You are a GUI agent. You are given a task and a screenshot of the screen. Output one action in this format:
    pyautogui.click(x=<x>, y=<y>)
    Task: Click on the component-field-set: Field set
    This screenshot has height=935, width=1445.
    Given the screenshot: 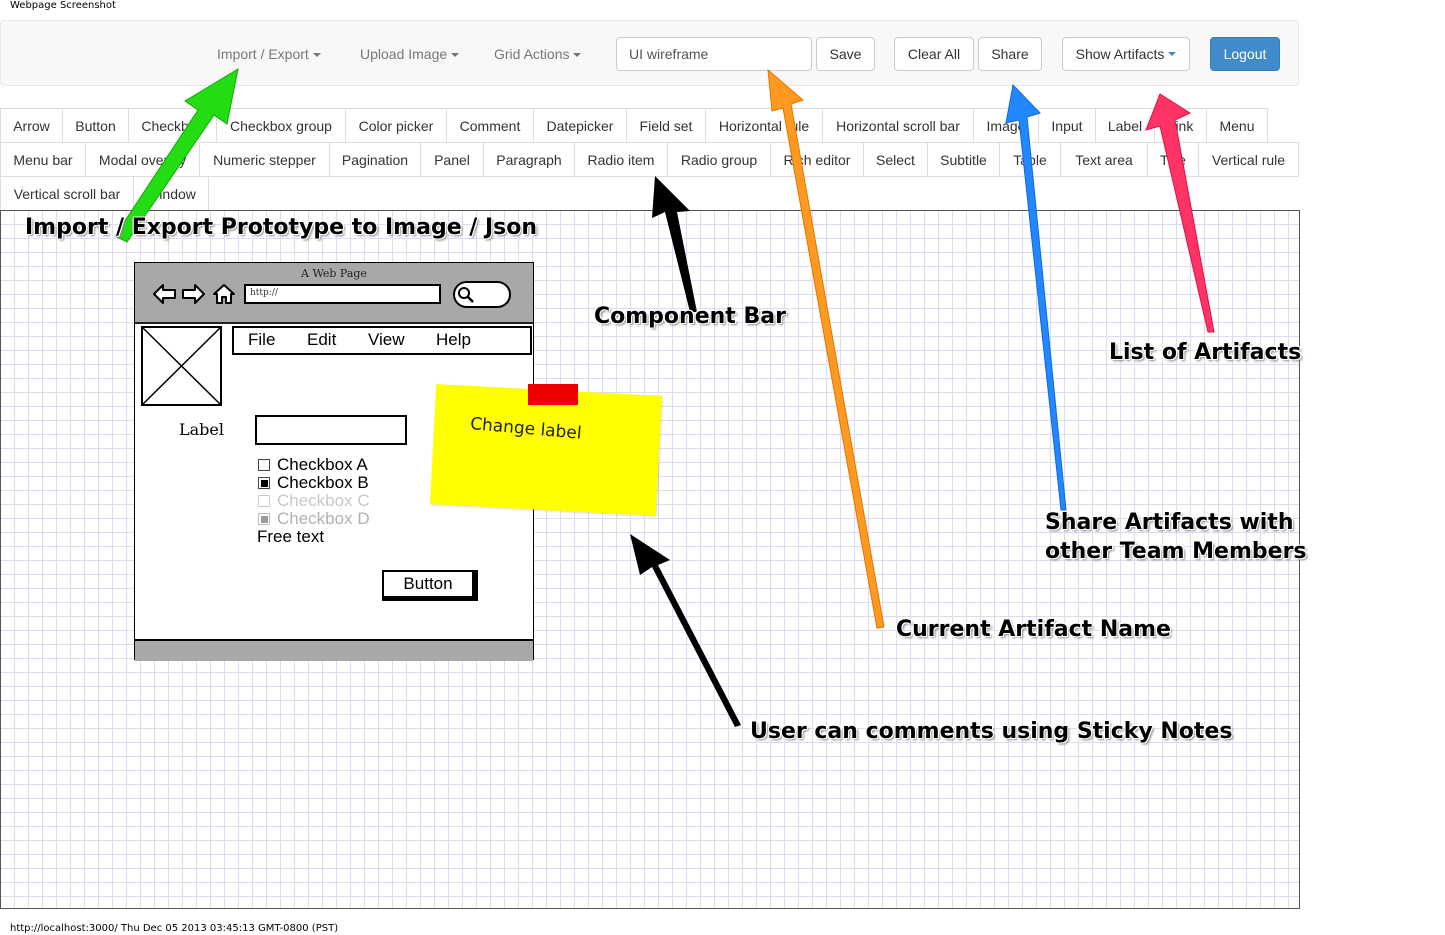 What is the action you would take?
    pyautogui.click(x=666, y=125)
    